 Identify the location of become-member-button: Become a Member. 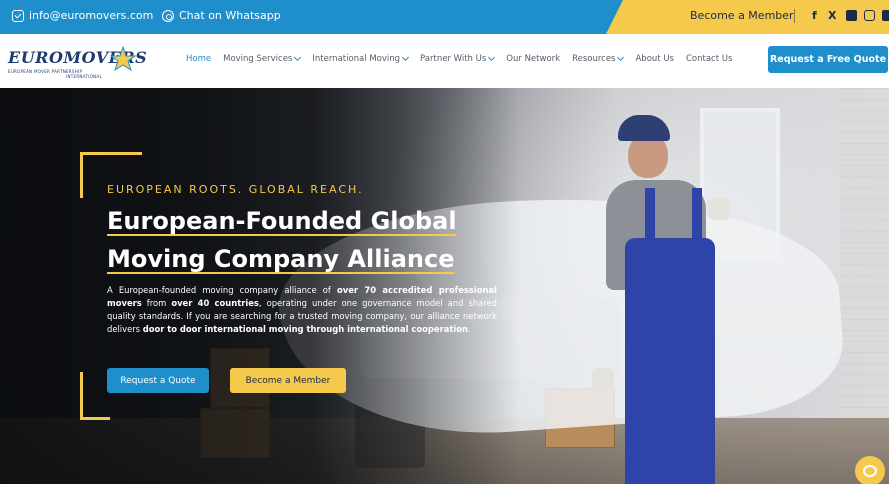
(288, 380).